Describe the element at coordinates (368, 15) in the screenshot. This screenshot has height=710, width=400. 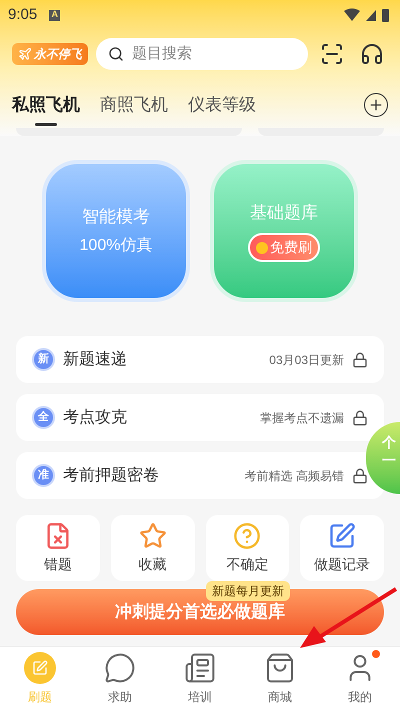
I see `signal-icon` at that location.